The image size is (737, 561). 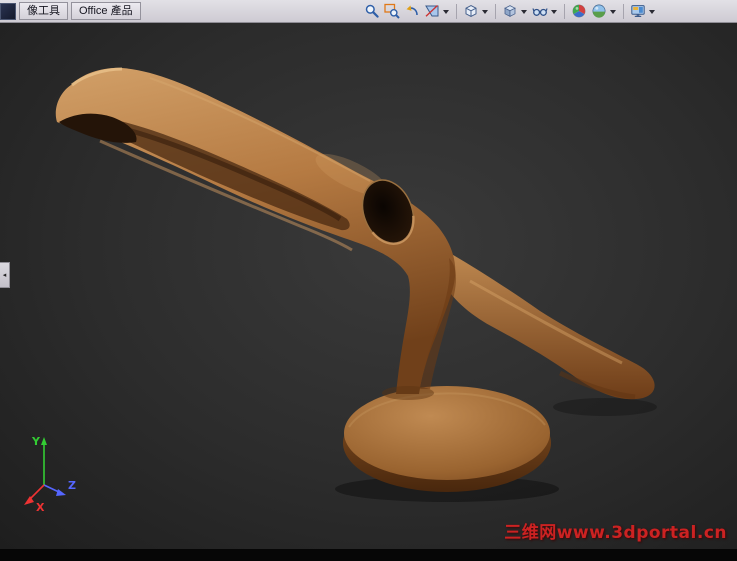 I want to click on view-toolbar, so click(x=510, y=11).